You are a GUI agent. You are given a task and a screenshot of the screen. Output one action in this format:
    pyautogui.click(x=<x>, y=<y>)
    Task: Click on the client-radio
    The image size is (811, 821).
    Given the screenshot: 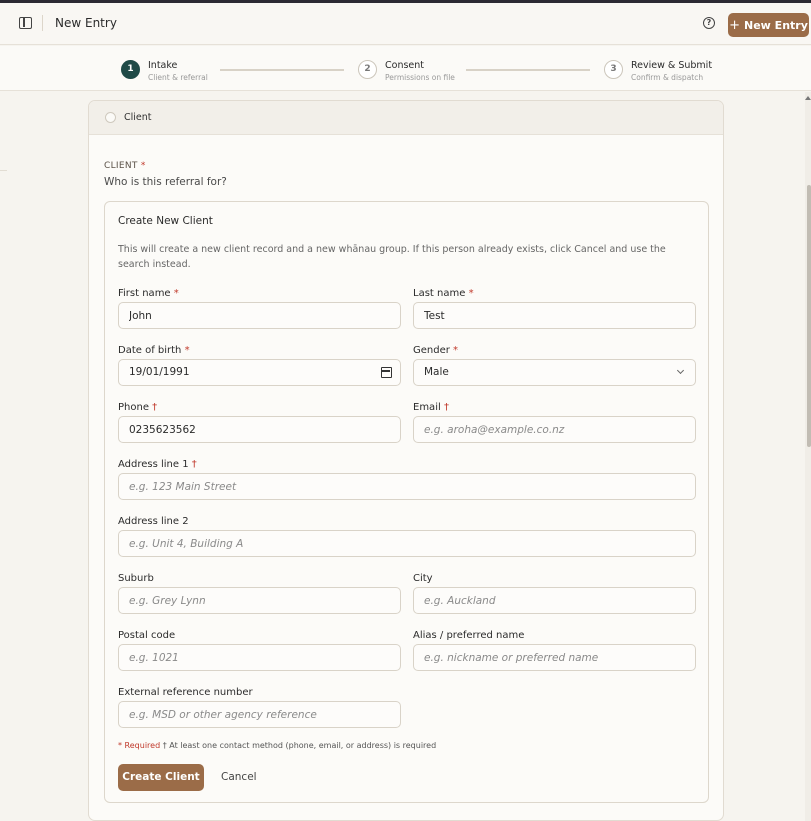 What is the action you would take?
    pyautogui.click(x=110, y=117)
    